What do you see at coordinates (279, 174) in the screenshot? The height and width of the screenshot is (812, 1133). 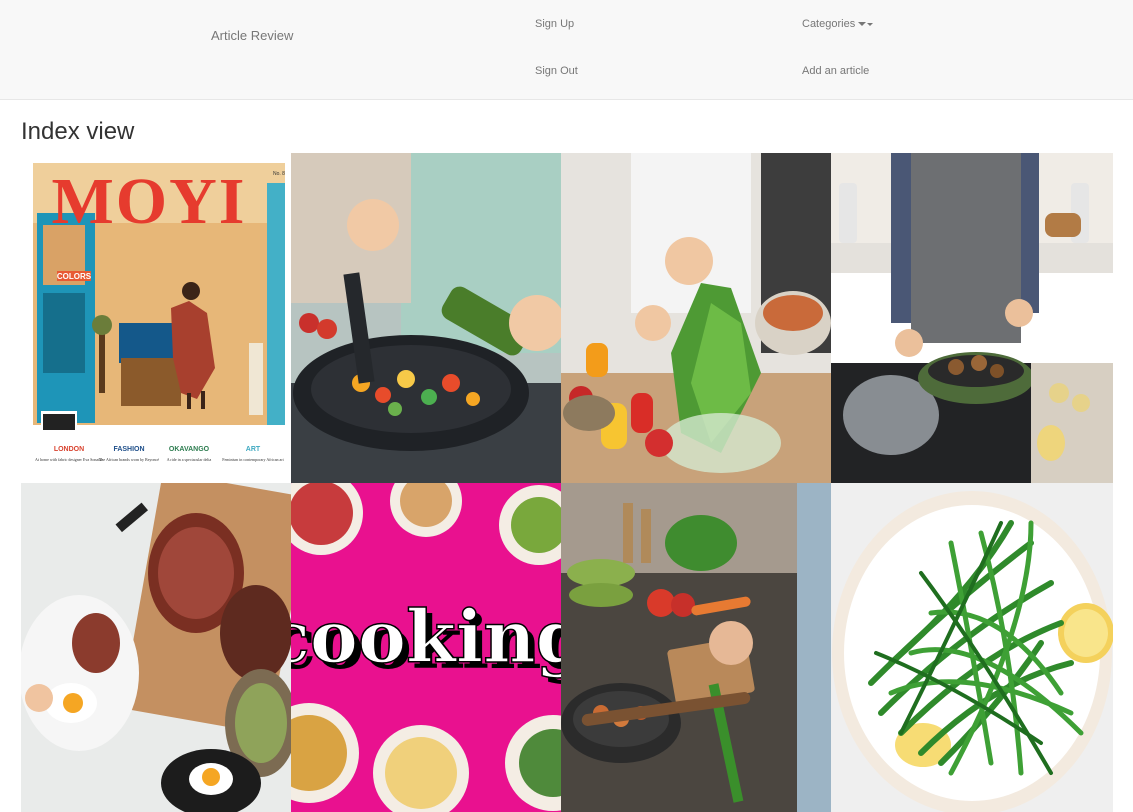 I see `magazine-issue: No. 8` at bounding box center [279, 174].